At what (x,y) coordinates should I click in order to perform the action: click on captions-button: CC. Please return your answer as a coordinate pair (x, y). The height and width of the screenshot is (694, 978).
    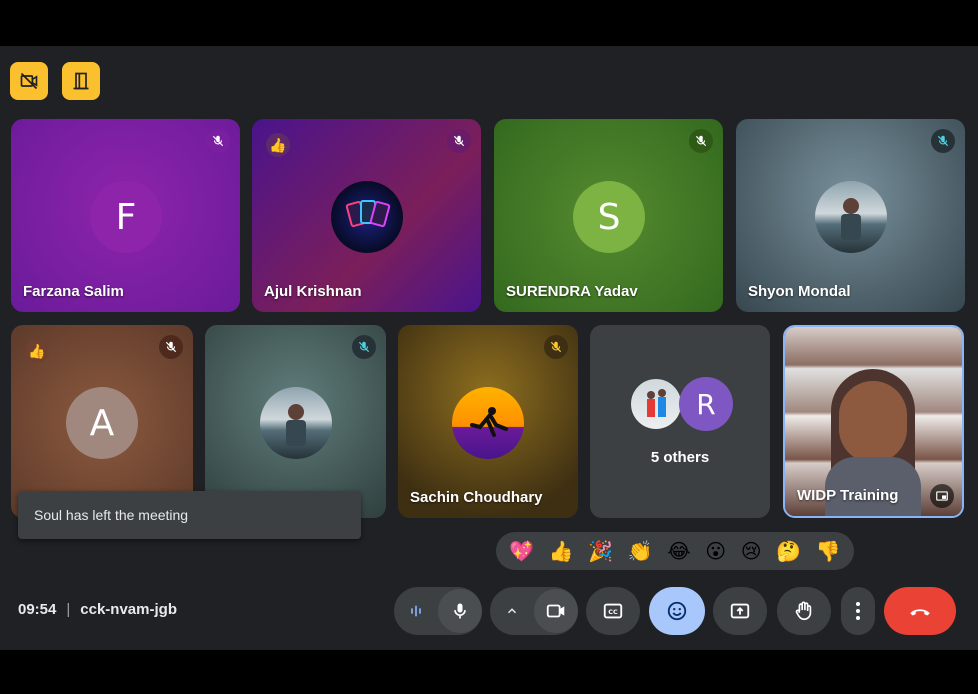
    Looking at the image, I should click on (613, 611).